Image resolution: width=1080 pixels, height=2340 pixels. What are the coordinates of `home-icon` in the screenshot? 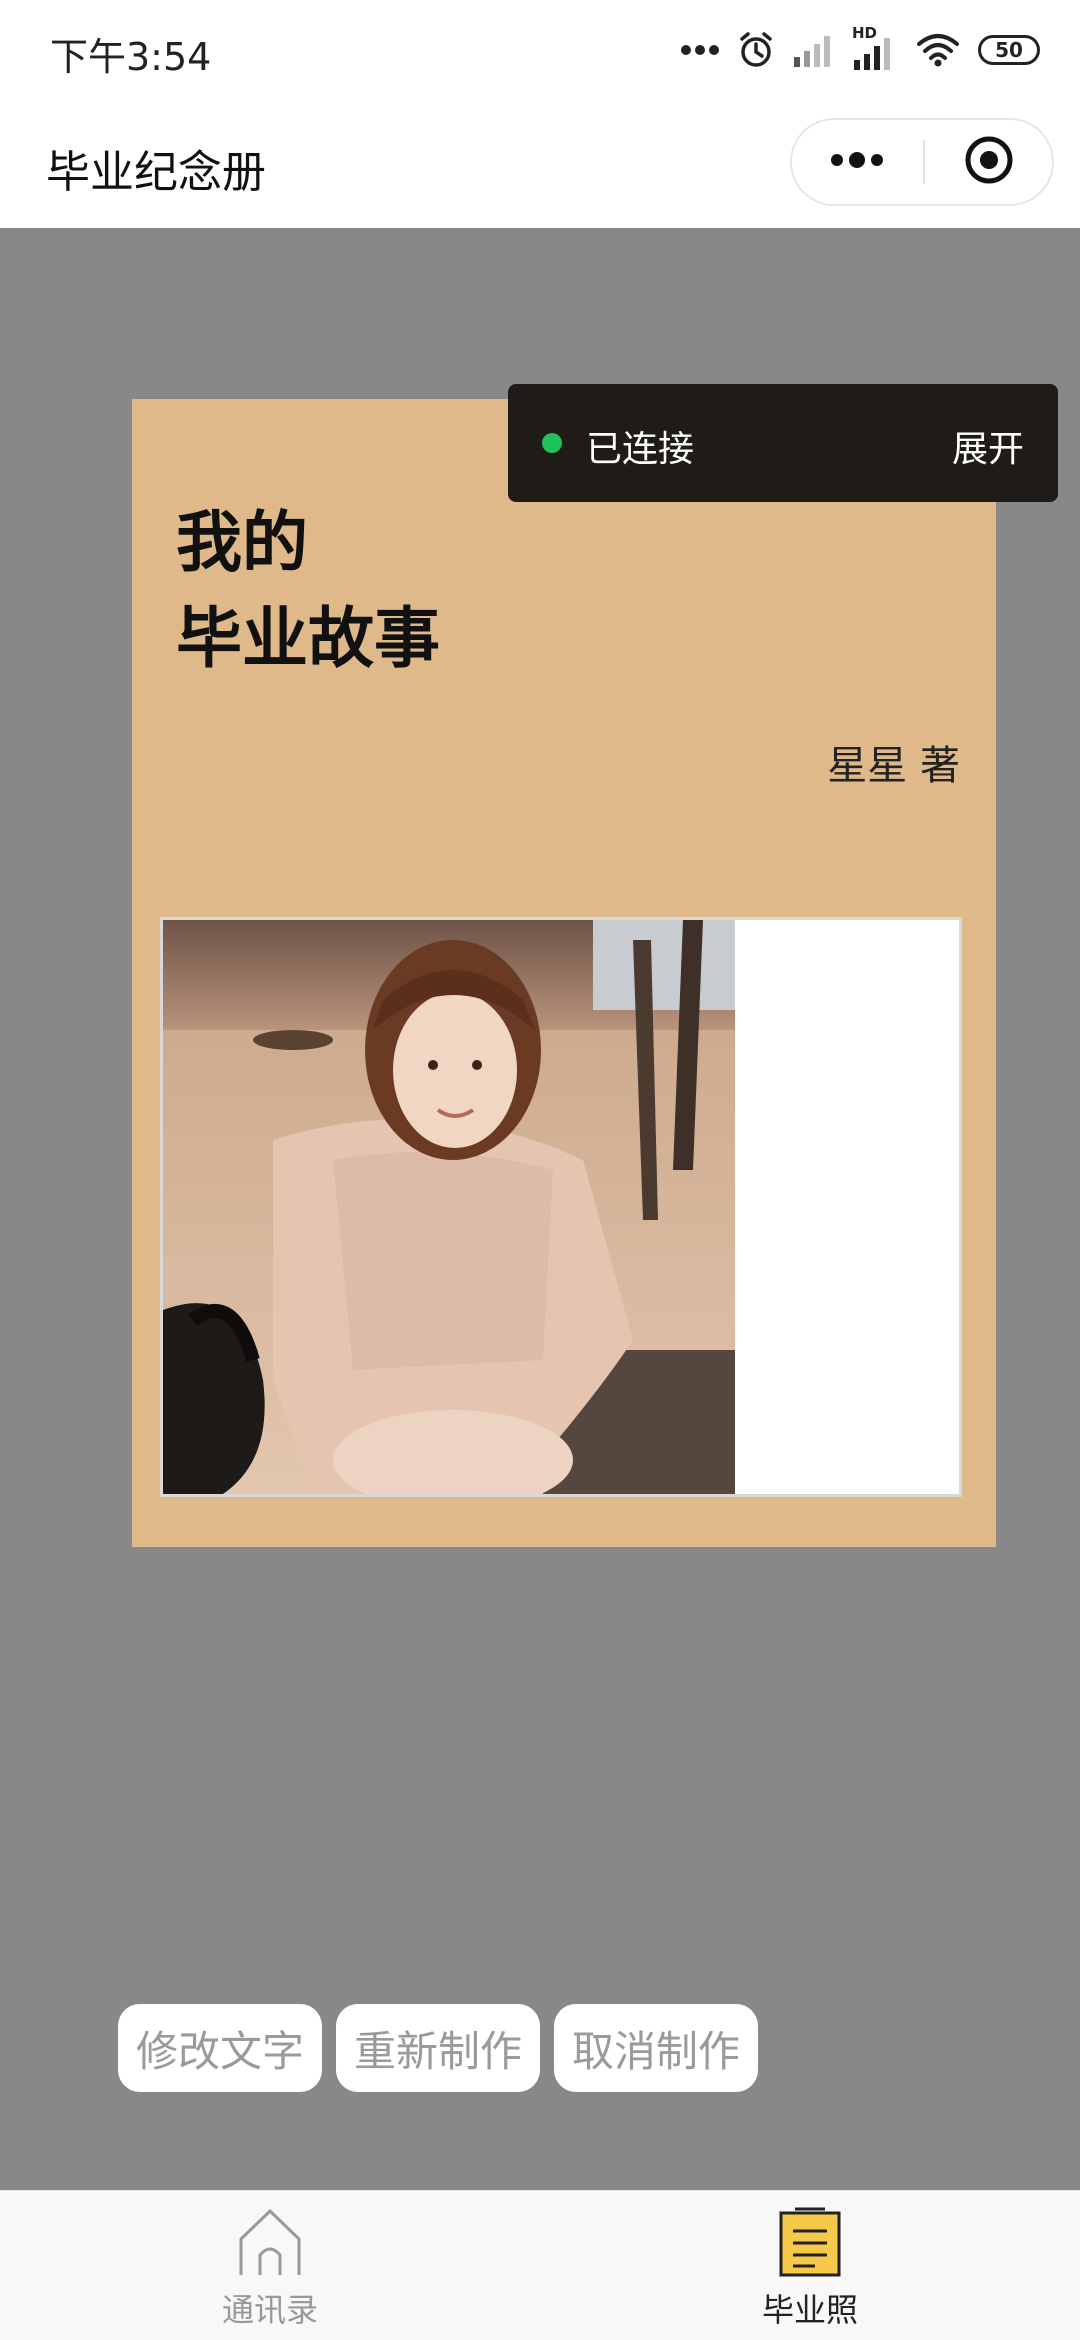 It's located at (270, 2243).